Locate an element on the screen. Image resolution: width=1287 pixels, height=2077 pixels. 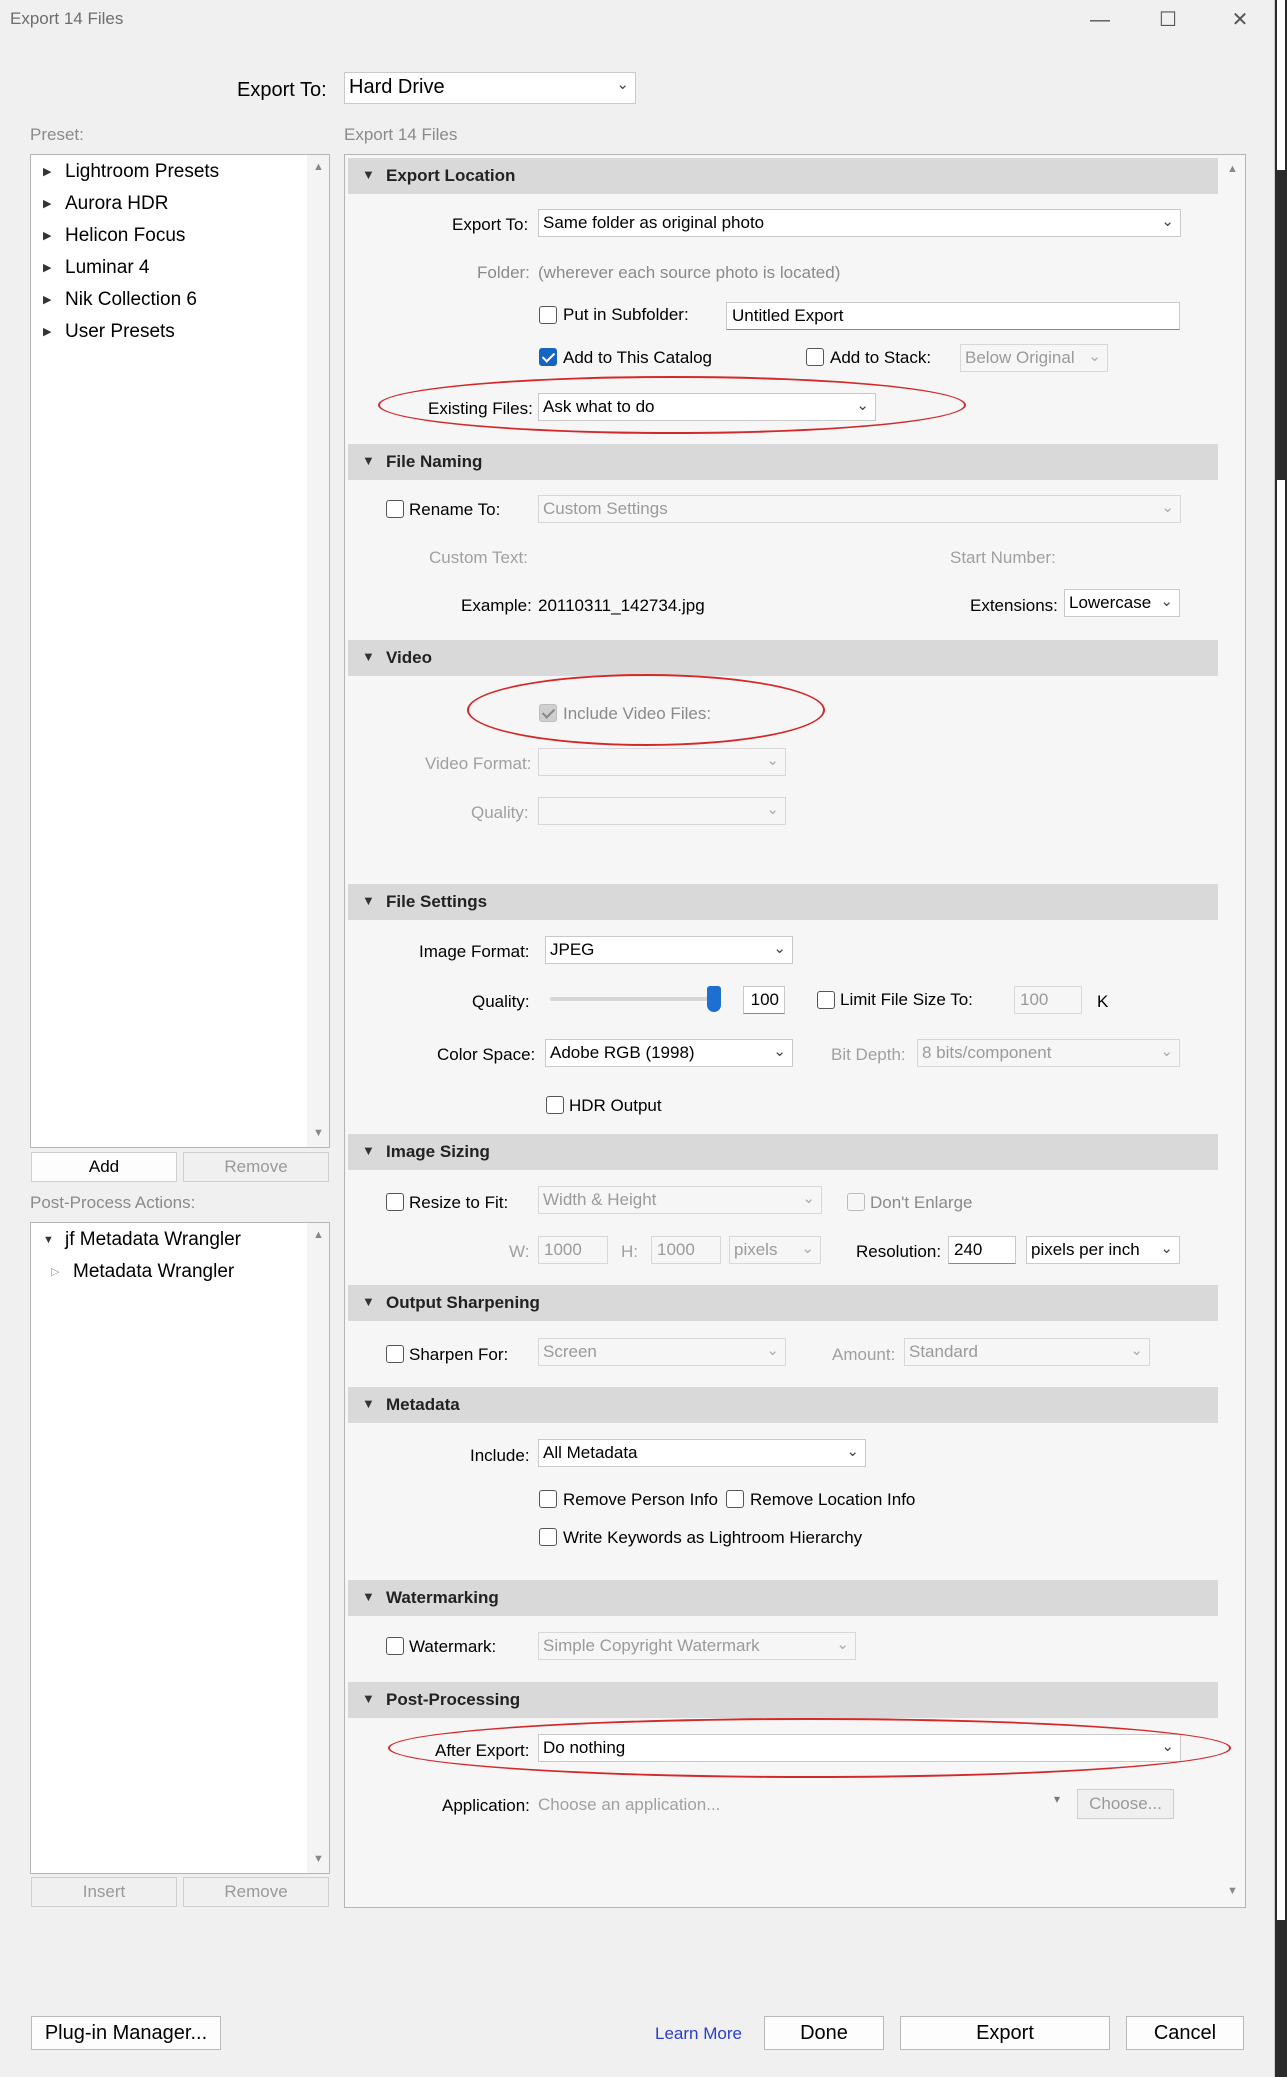
limit-file-size-input: 100 is located at coordinates (1048, 1000).